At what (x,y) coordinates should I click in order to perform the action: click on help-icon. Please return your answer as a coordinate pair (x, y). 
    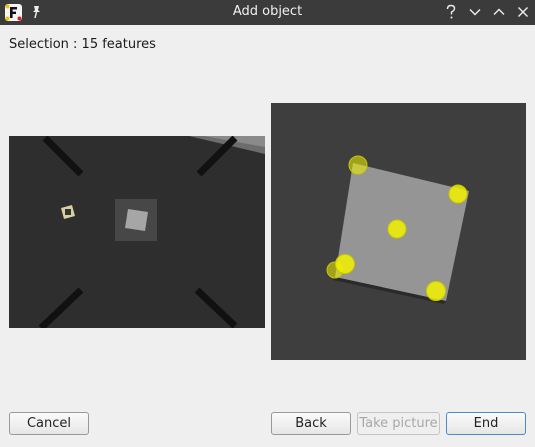
    Looking at the image, I should click on (451, 12).